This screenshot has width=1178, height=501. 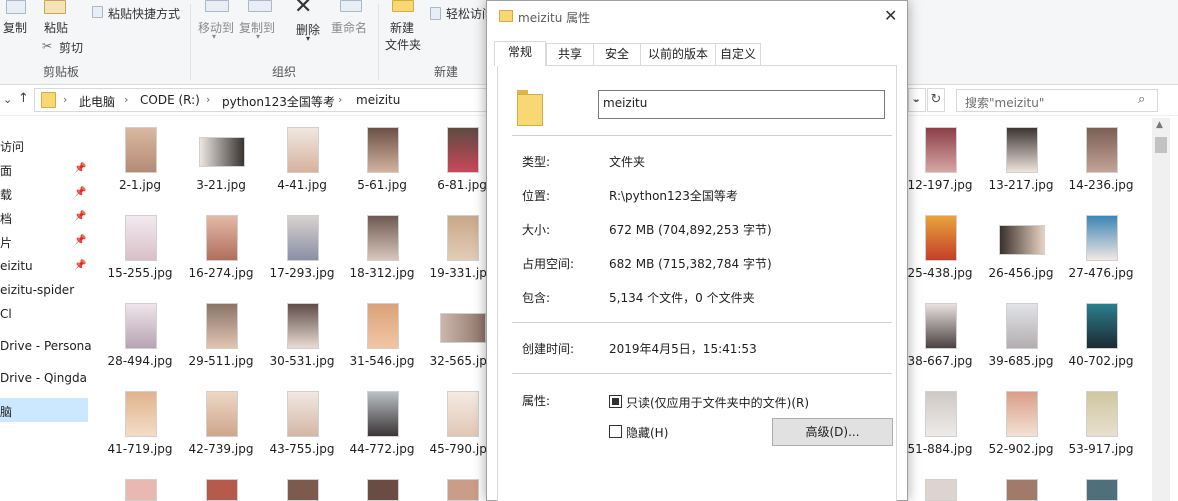 What do you see at coordinates (940, 346) in the screenshot?
I see `file-item: 38-667.jpg` at bounding box center [940, 346].